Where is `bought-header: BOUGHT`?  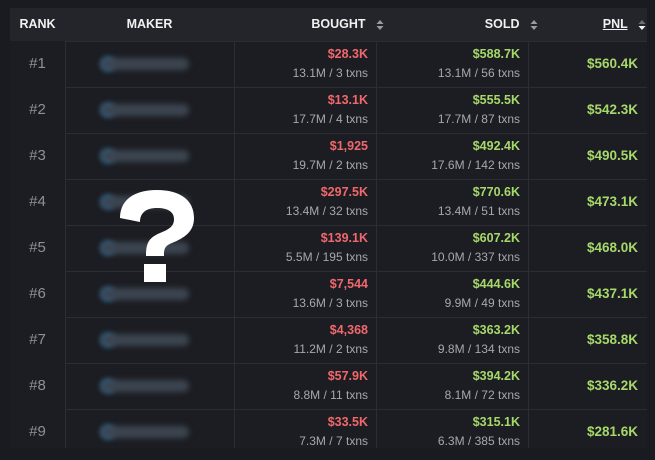 bought-header: BOUGHT is located at coordinates (309, 24).